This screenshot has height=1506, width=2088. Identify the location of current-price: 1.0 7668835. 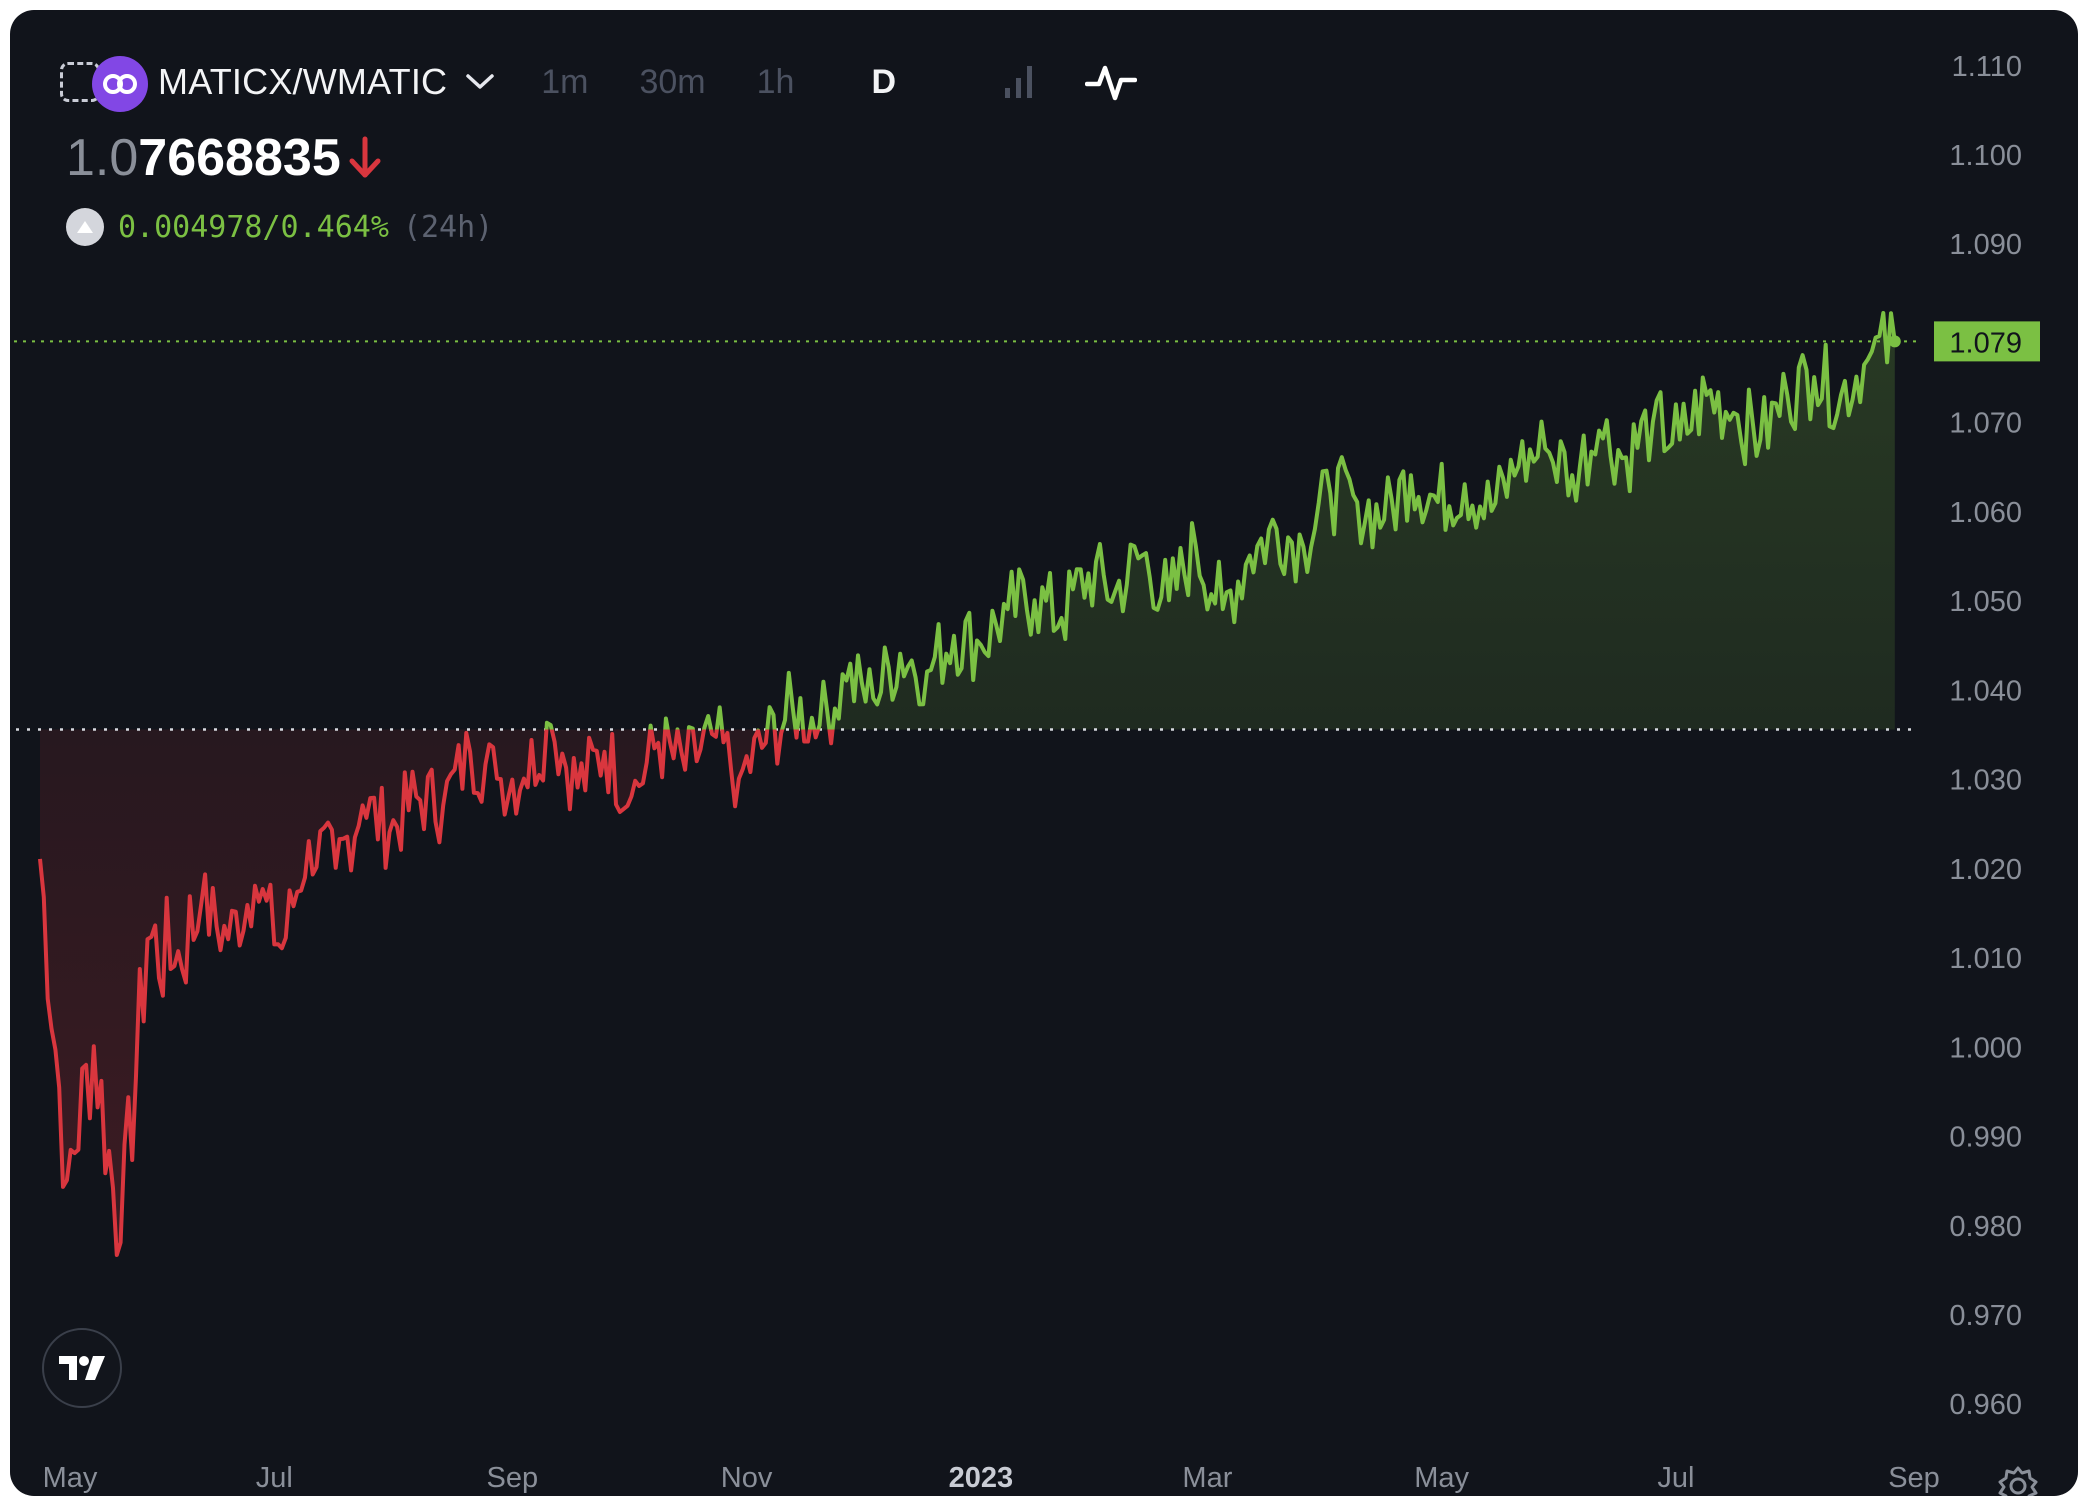
(225, 158).